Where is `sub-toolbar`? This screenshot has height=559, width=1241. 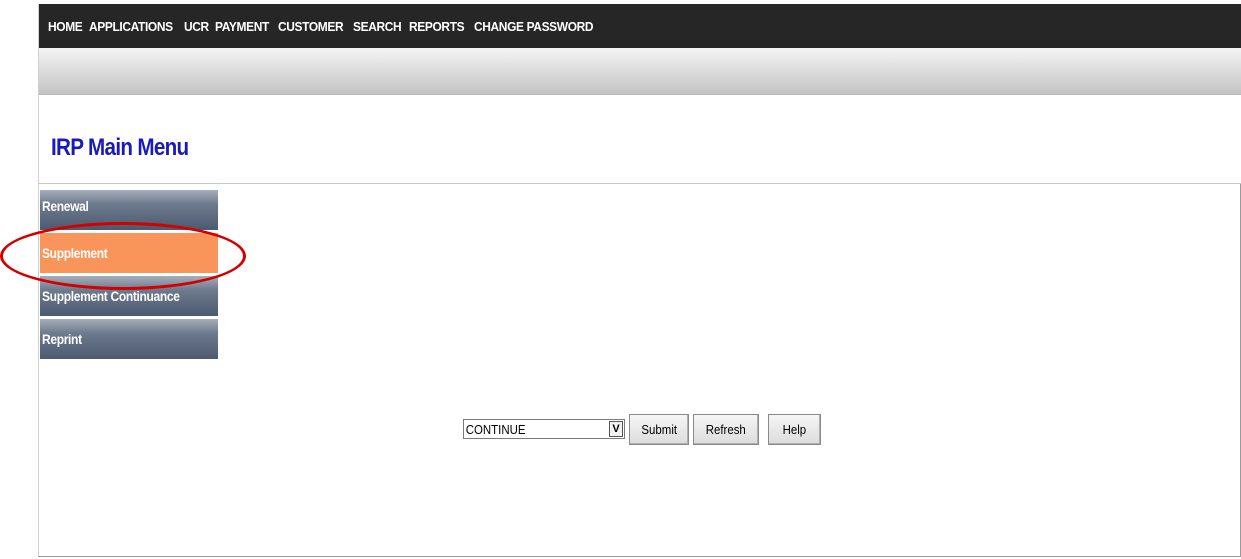
sub-toolbar is located at coordinates (640, 71).